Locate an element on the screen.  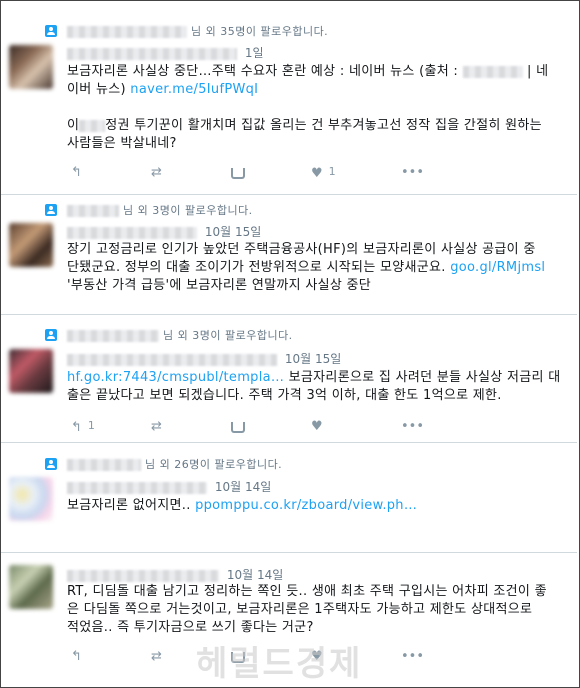
tweet-header: 1일 is located at coordinates (165, 52).